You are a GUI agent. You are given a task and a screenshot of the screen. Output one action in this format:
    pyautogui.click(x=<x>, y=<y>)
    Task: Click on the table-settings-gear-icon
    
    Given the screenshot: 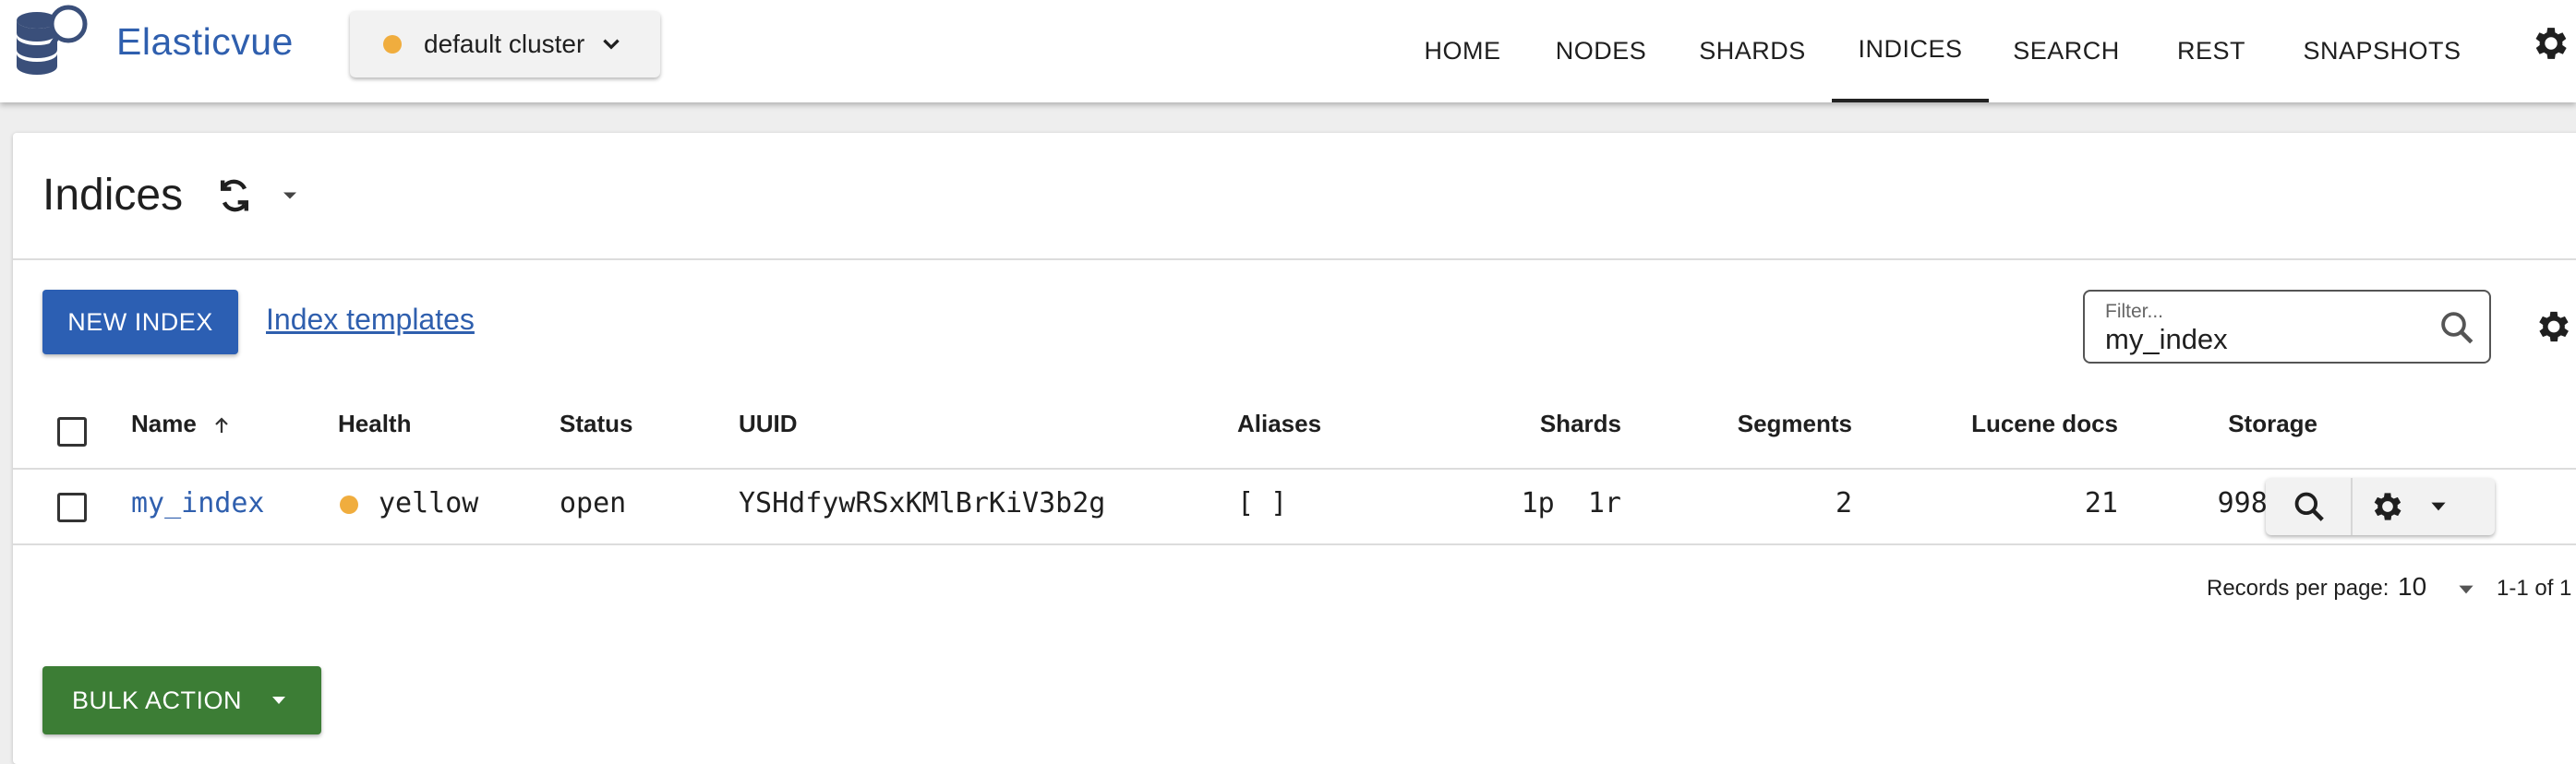 What is the action you would take?
    pyautogui.click(x=2554, y=327)
    